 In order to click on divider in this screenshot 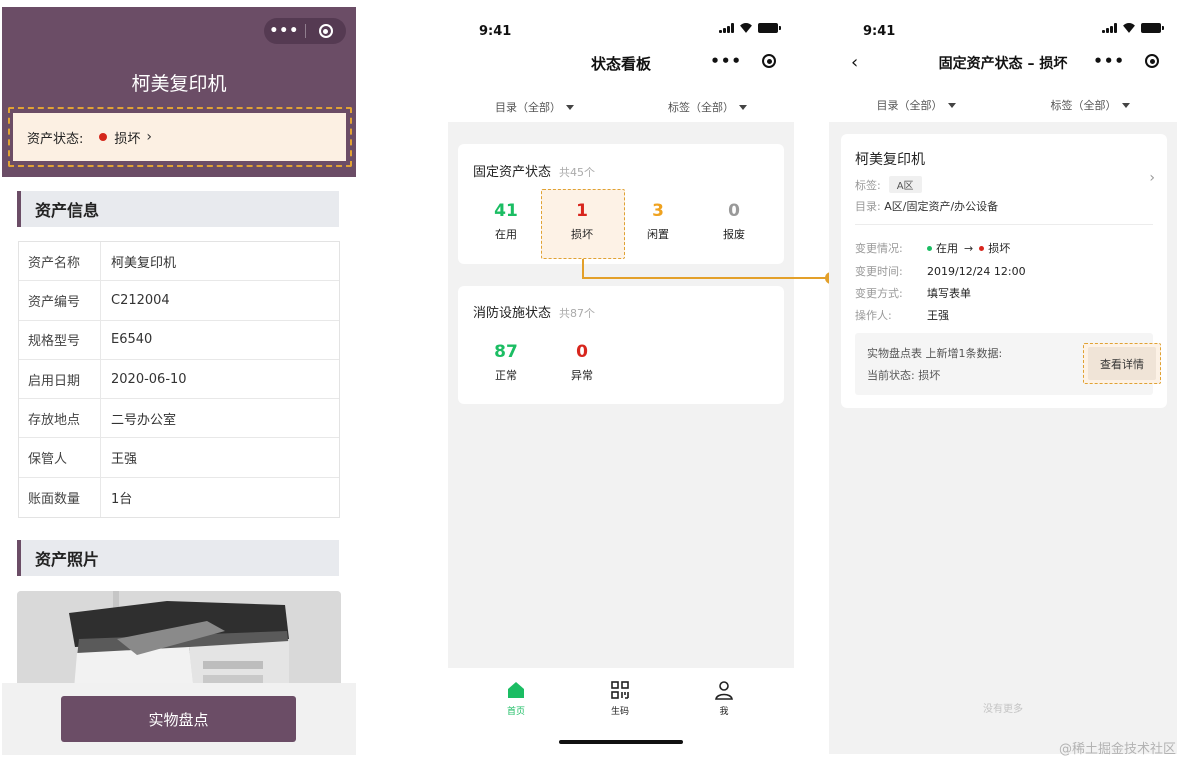, I will do `click(1004, 224)`.